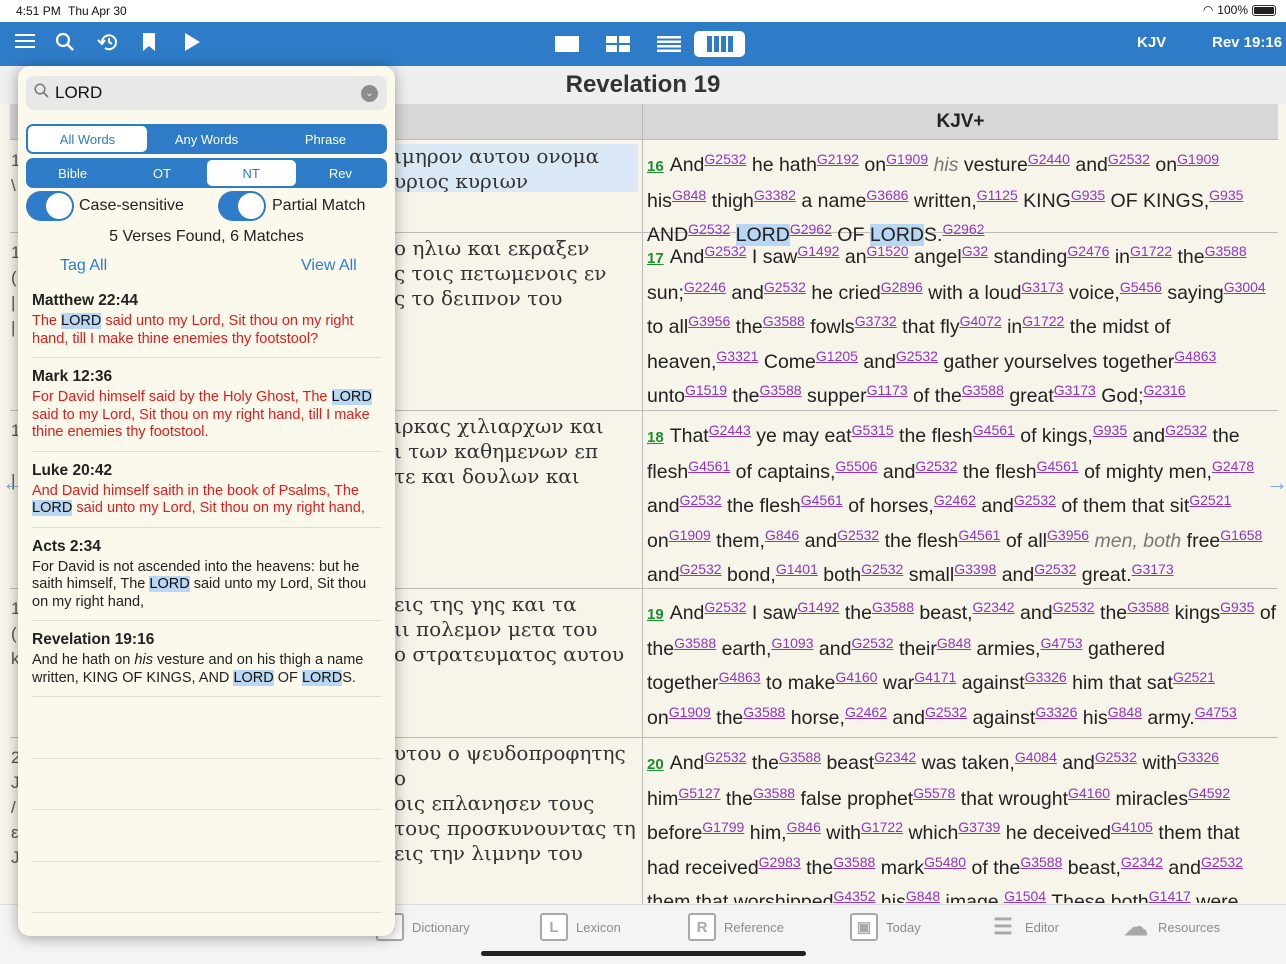  I want to click on strongs-link: G2440, so click(1049, 159).